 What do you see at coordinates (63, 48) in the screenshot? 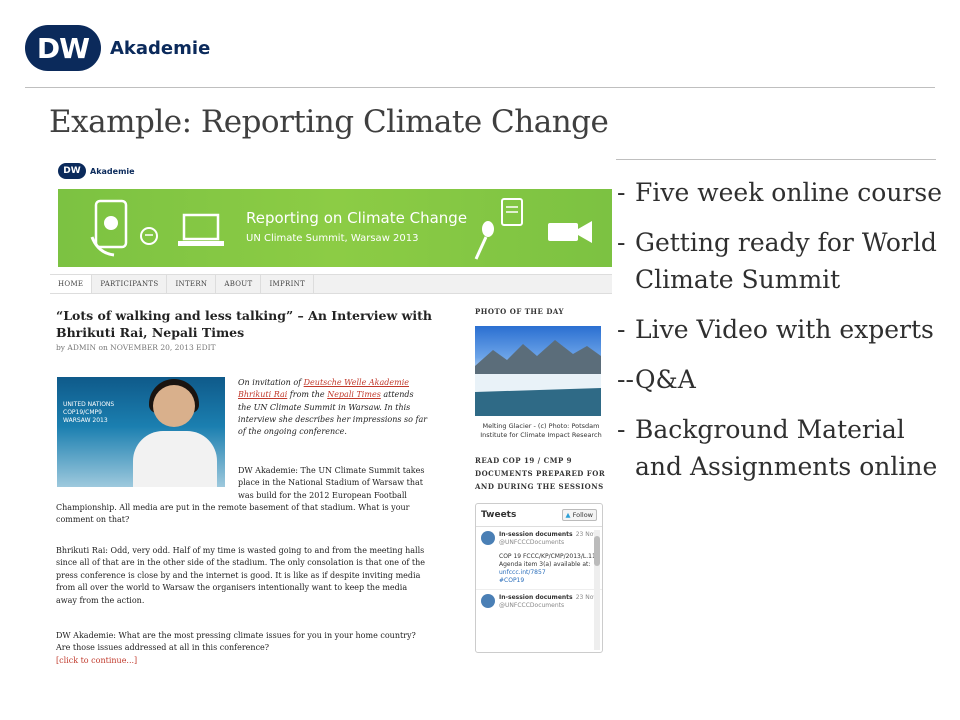
I see `dw-logo-mark: DW` at bounding box center [63, 48].